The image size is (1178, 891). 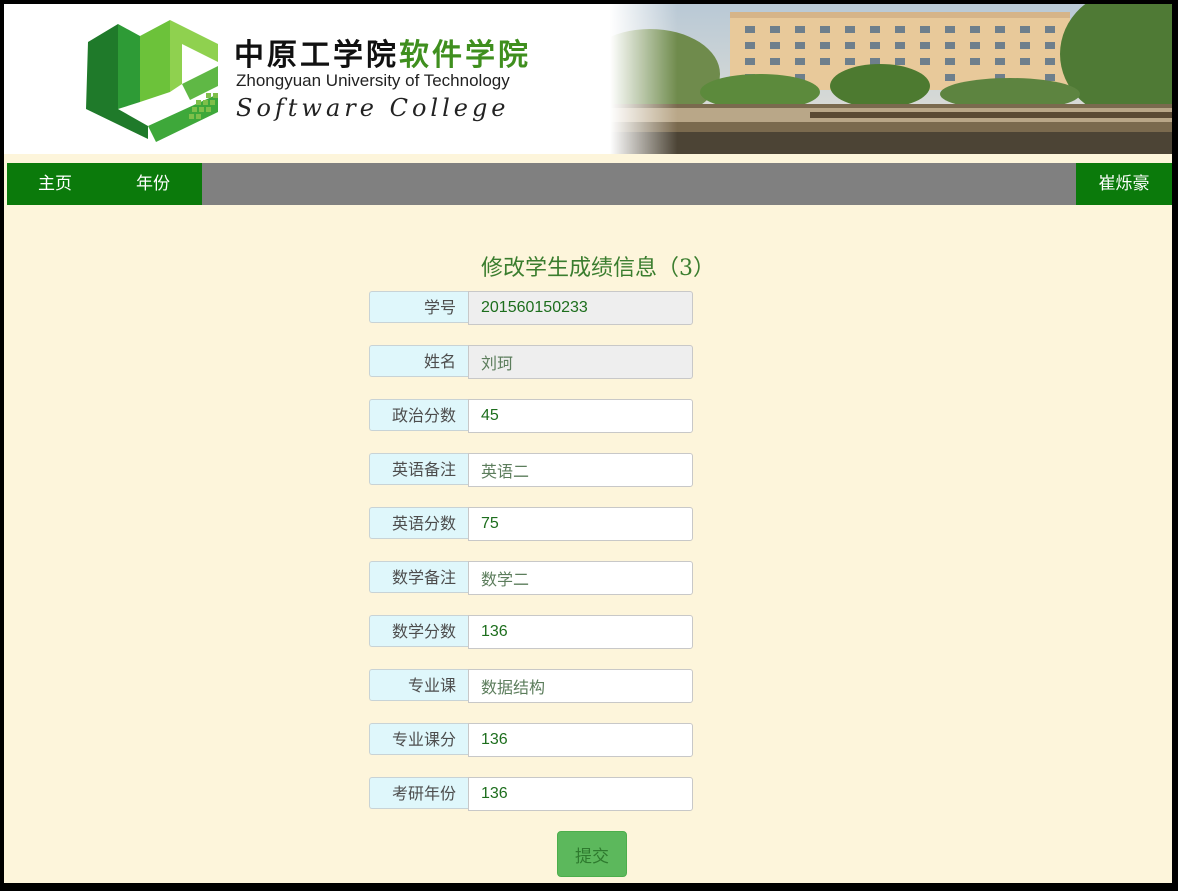 I want to click on nav-year-link: 年份, so click(x=153, y=184).